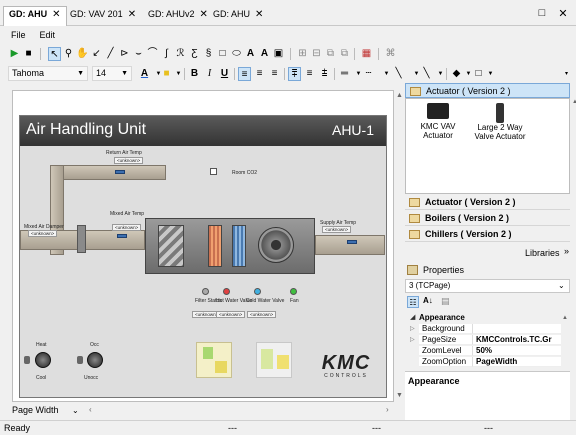  Describe the element at coordinates (214, 360) in the screenshot. I see `floor-plan-thumbnail-icon` at that location.